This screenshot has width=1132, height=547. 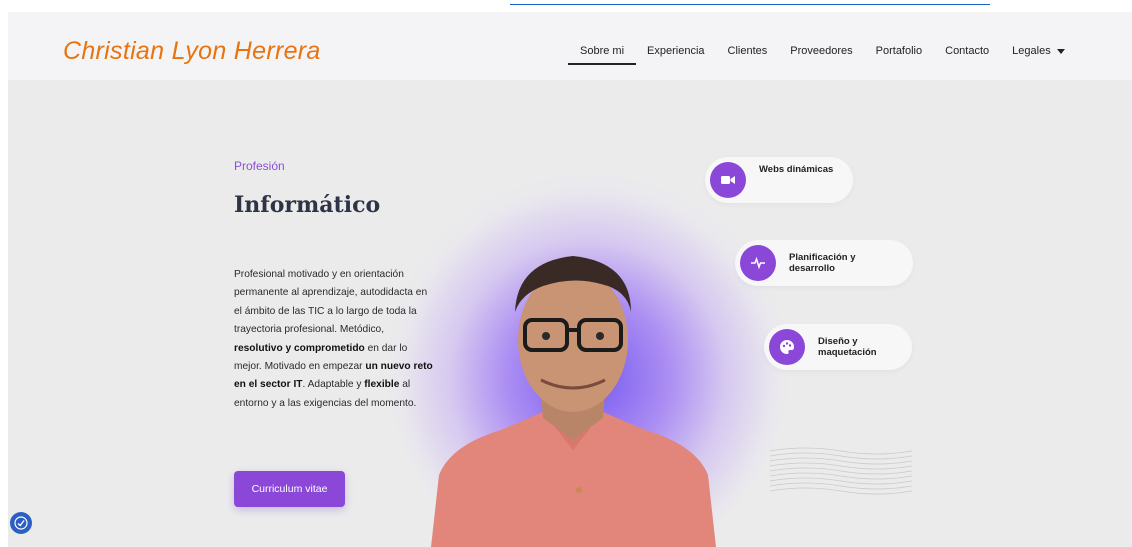 I want to click on decorative-waves, so click(x=841, y=471).